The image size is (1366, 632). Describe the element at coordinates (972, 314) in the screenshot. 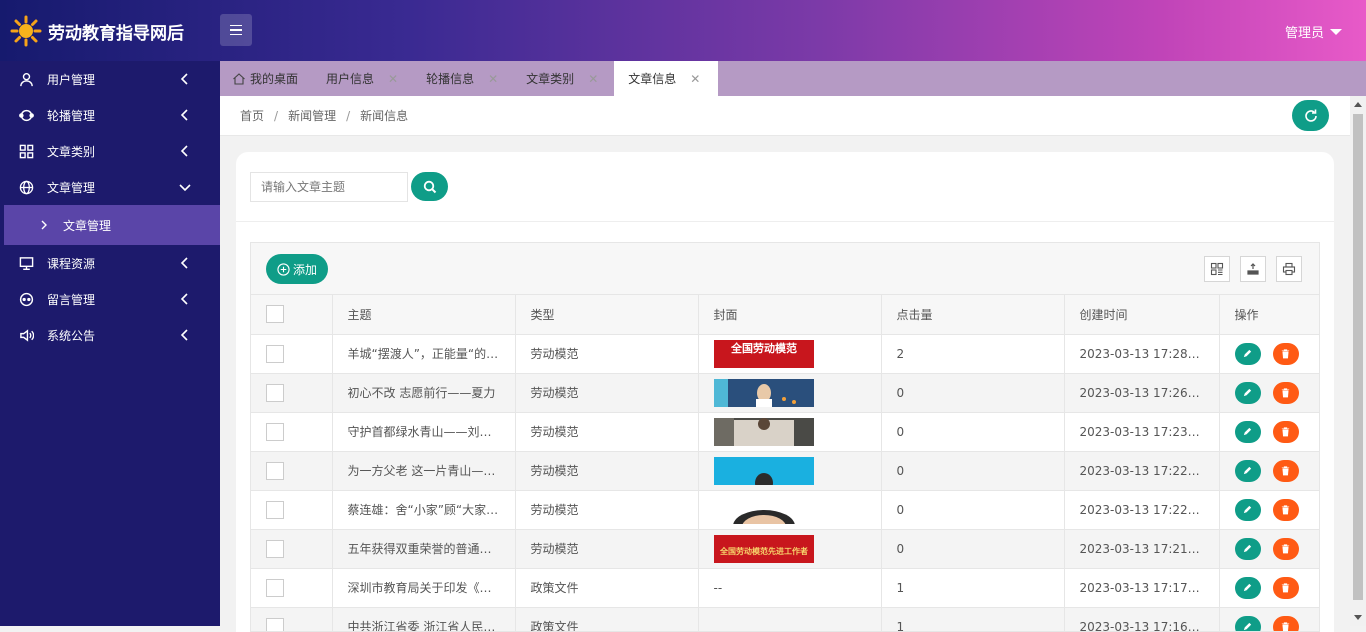

I see `column-header: 点击量` at that location.